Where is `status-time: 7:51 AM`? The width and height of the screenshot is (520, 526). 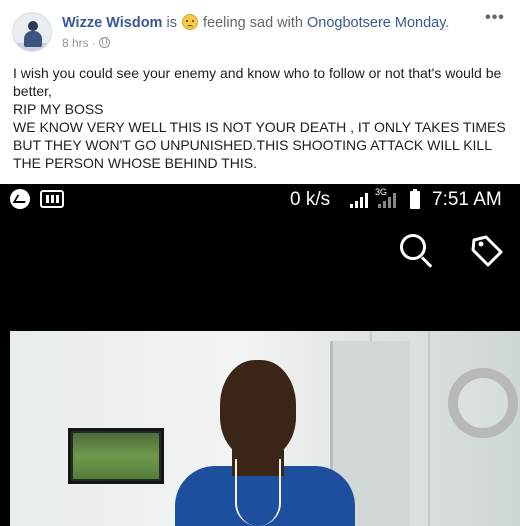
status-time: 7:51 AM is located at coordinates (467, 199).